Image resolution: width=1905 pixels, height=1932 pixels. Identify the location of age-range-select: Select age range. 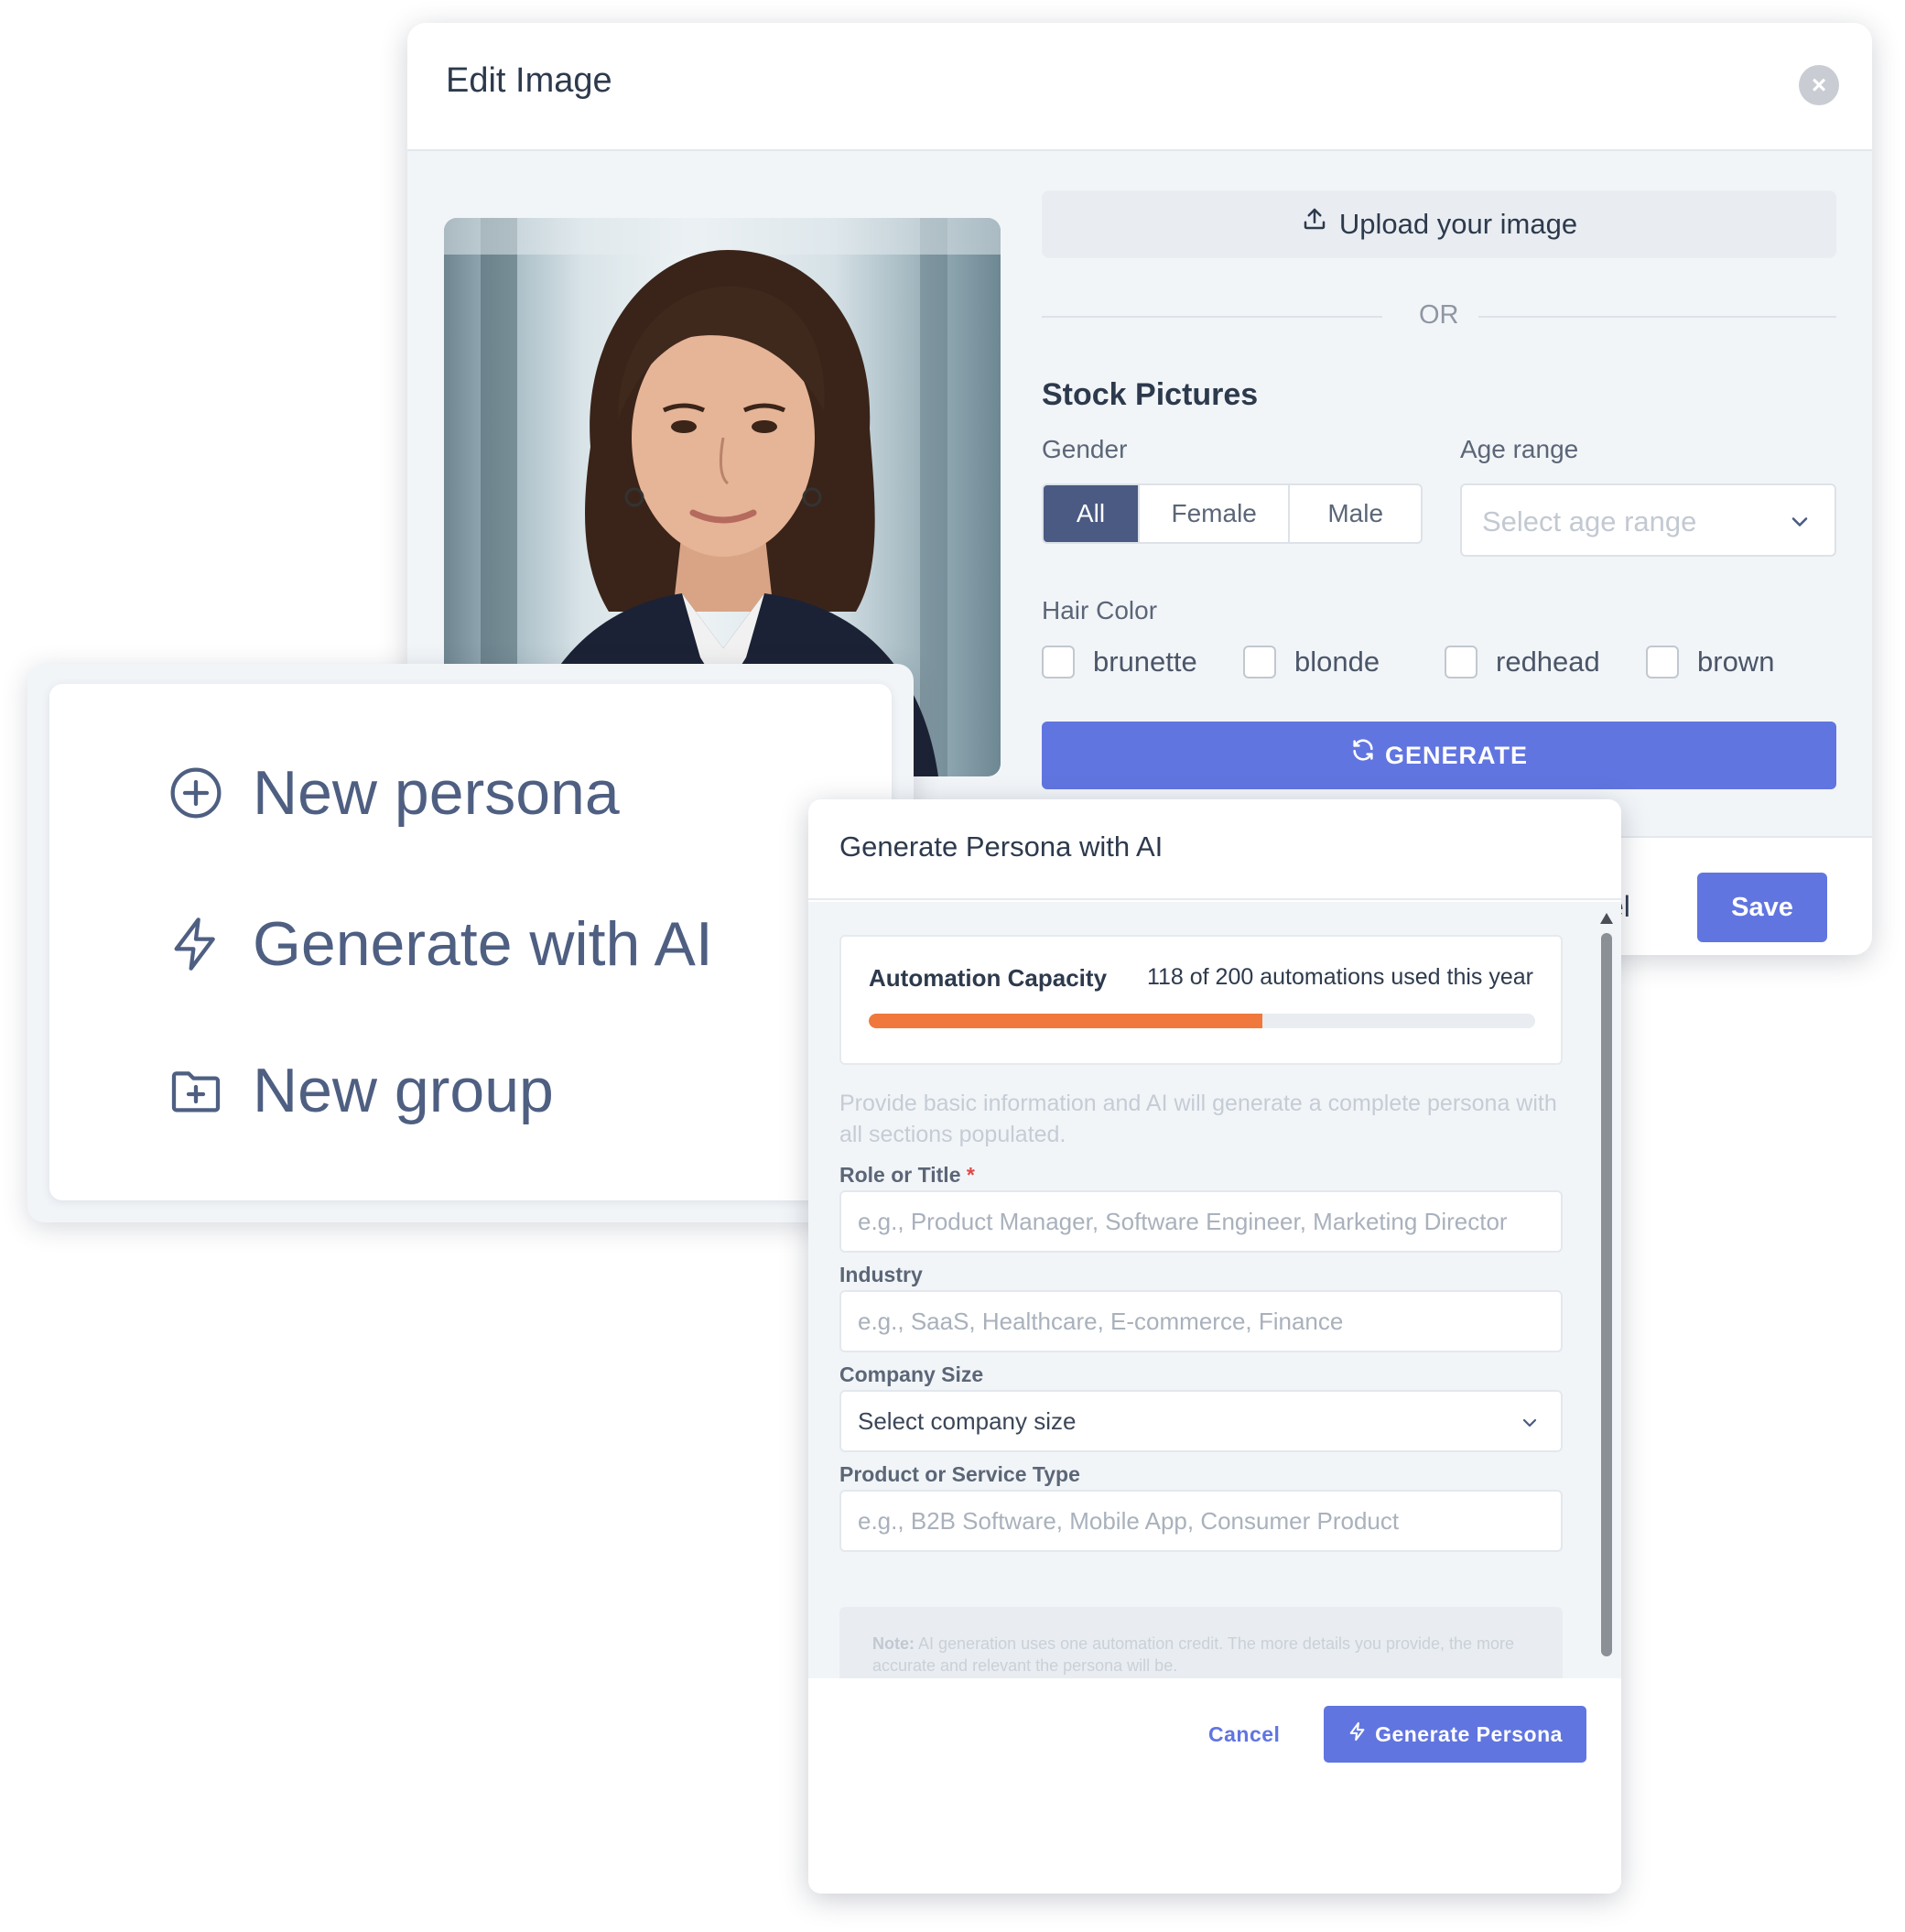
(1648, 520).